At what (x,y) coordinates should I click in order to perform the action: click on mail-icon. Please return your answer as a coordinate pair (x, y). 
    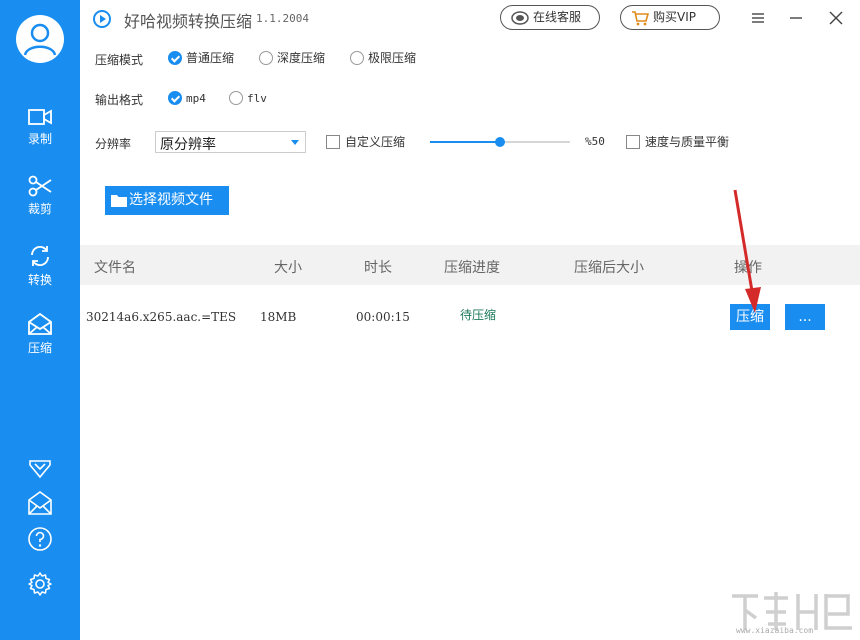
    Looking at the image, I should click on (40, 503).